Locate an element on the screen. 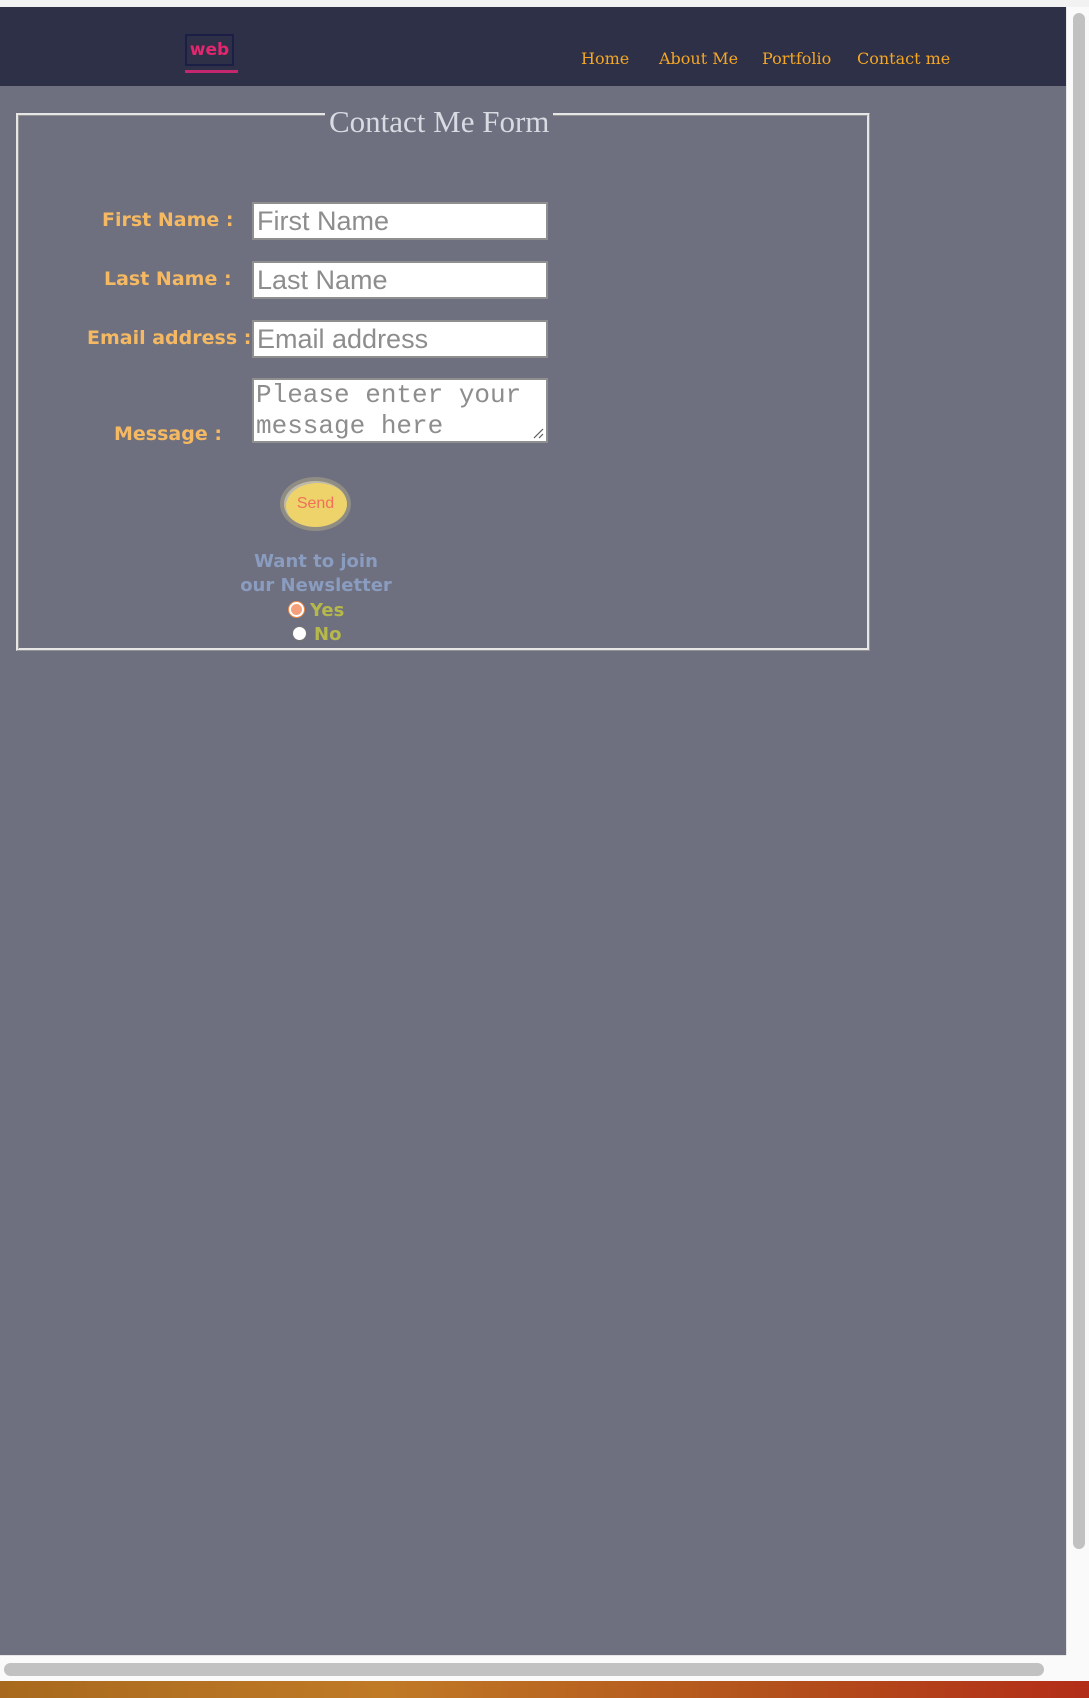  scrollbar-corner is located at coordinates (1077, 1668).